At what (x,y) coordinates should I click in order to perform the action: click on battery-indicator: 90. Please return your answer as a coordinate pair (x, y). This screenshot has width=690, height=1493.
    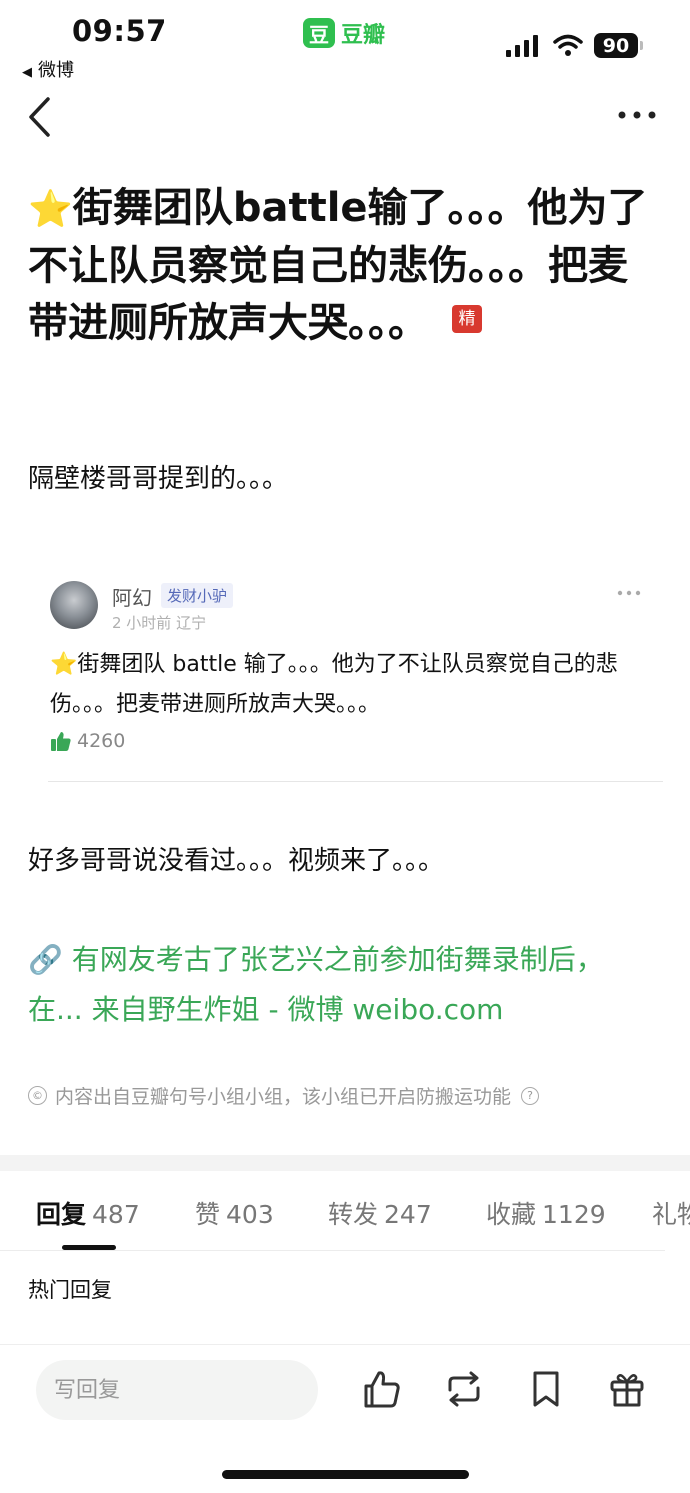
    Looking at the image, I should click on (616, 45).